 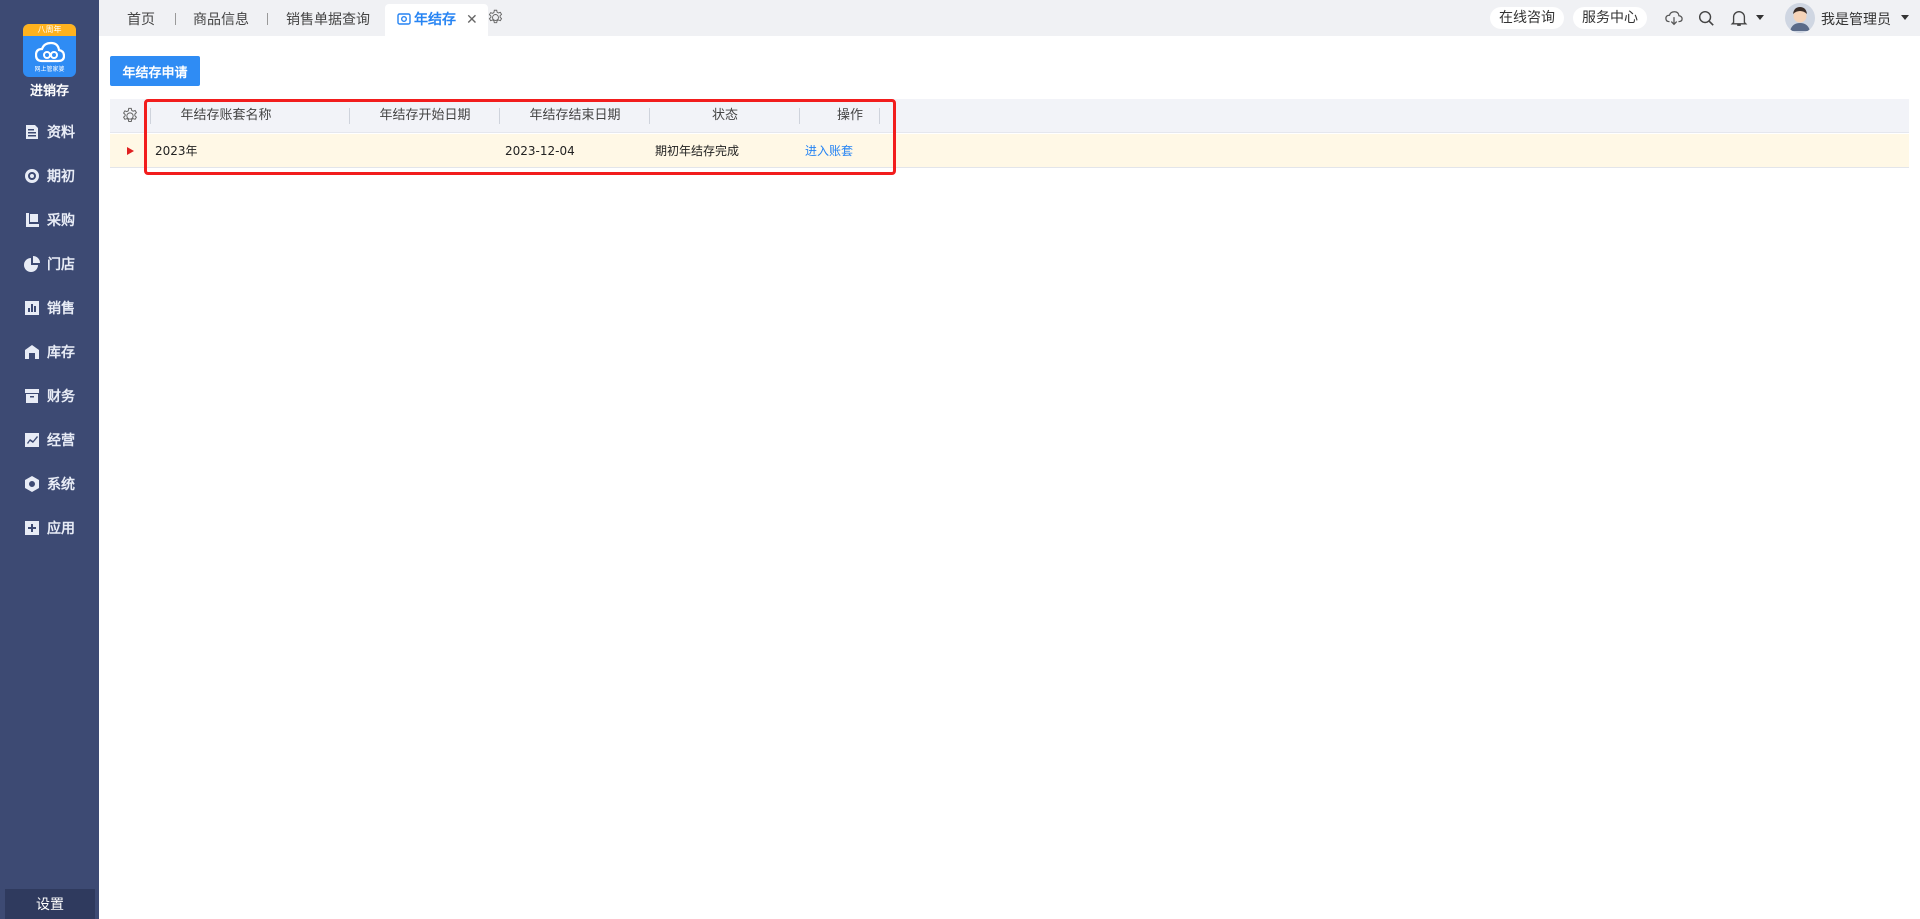 I want to click on column-settings-gear-icon, so click(x=130, y=116).